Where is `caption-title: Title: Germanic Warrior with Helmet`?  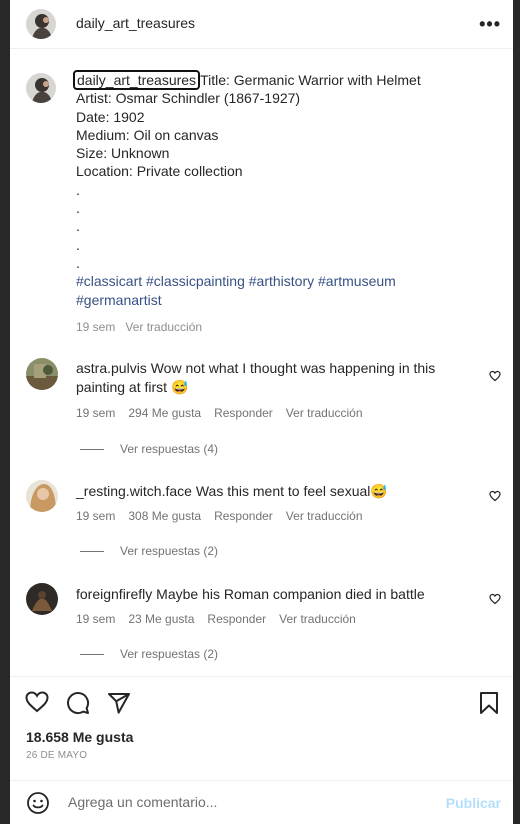 caption-title: Title: Germanic Warrior with Helmet is located at coordinates (310, 80).